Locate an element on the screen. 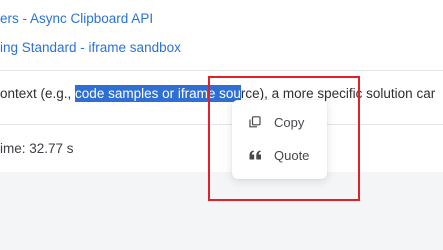 The width and height of the screenshot is (443, 250). response-time: ime: 32.77 s is located at coordinates (37, 148).